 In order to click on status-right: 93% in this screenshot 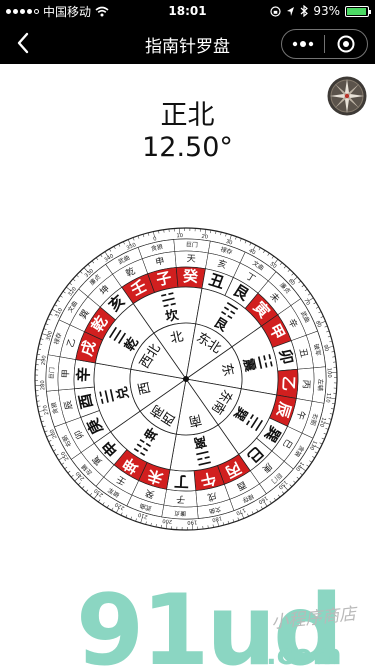, I will do `click(320, 11)`.